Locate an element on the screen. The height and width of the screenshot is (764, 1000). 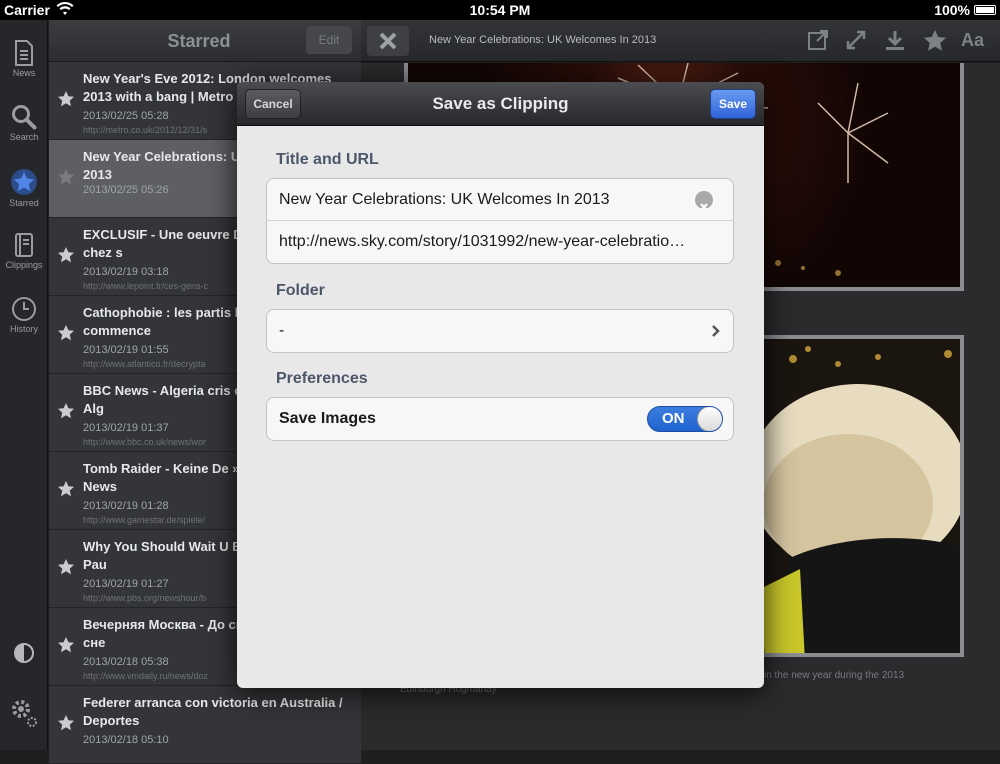
modal-header: Cancel Save as Clipping Save is located at coordinates (500, 104).